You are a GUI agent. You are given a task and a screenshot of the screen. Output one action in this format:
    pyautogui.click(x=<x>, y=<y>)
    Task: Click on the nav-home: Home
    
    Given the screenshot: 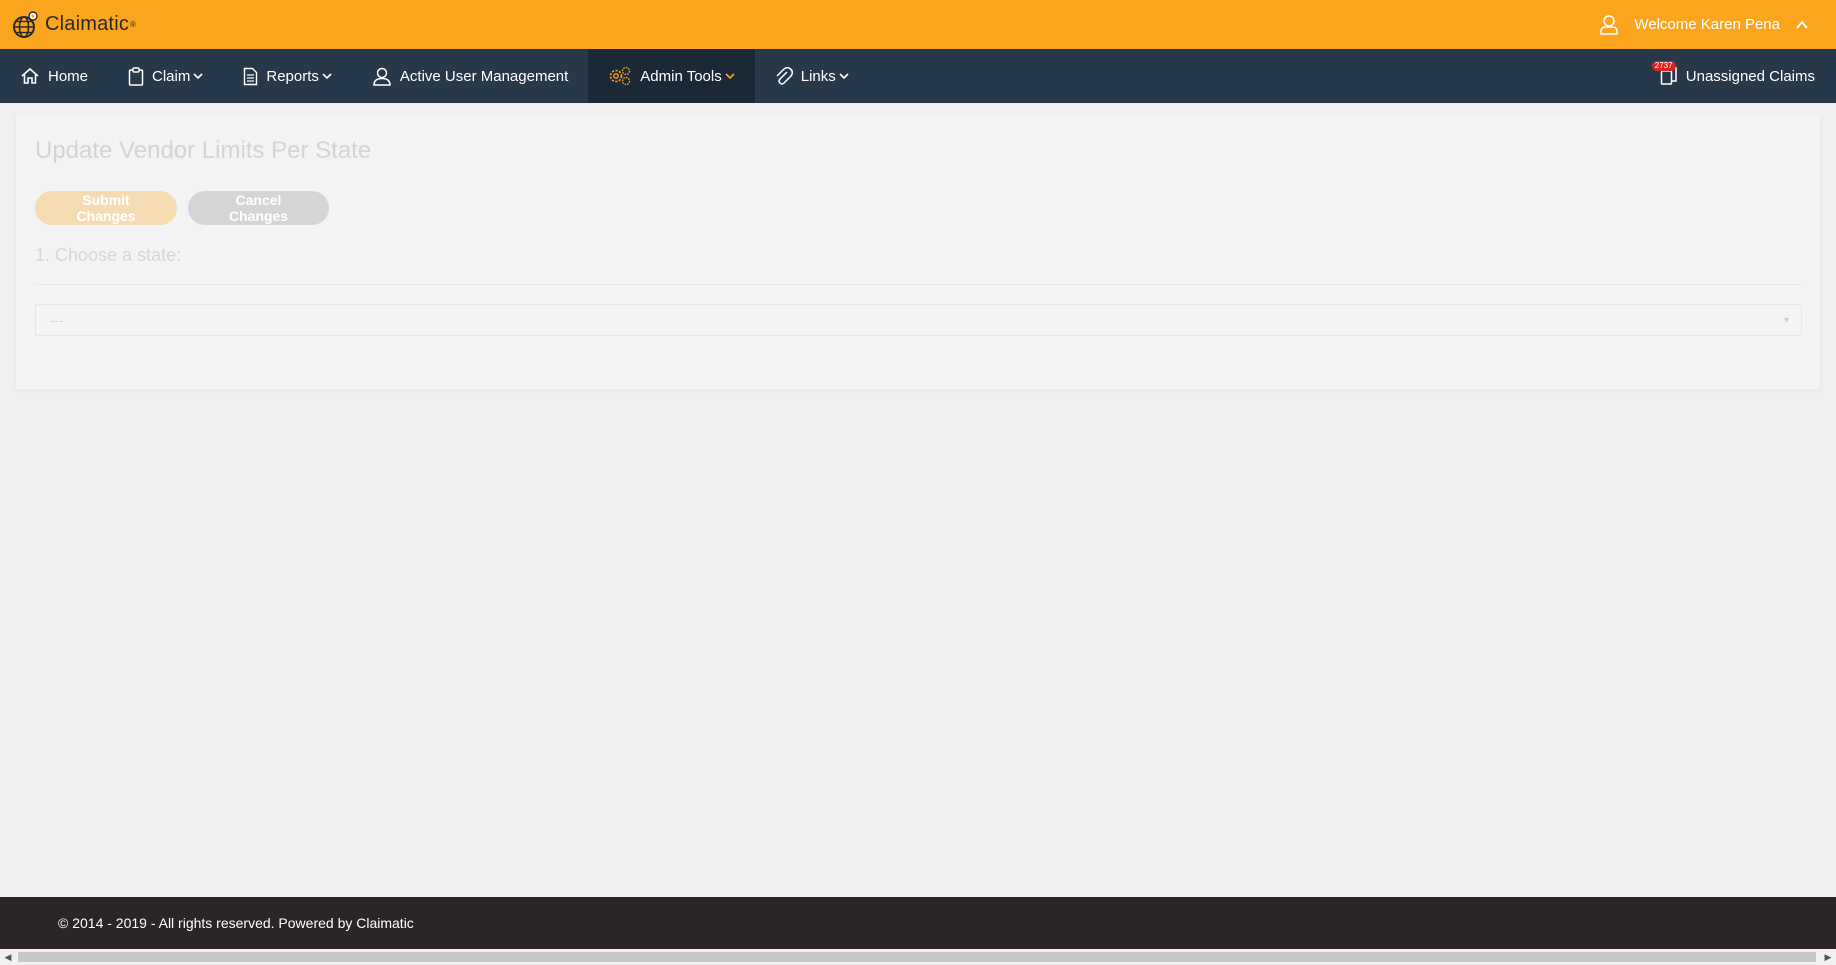 What is the action you would take?
    pyautogui.click(x=54, y=76)
    